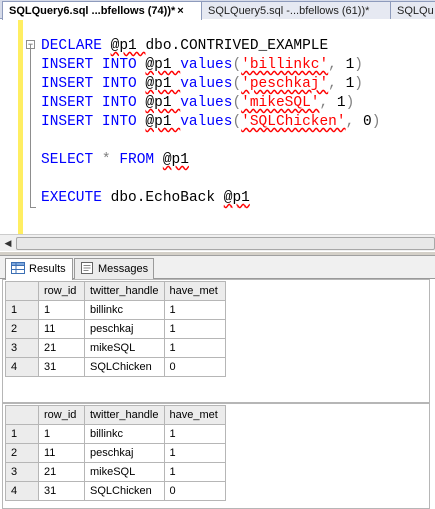 This screenshot has height=509, width=435. What do you see at coordinates (289, 11) in the screenshot?
I see `tab-label: SQLQuery5.sql -...bfellows (61))*` at bounding box center [289, 11].